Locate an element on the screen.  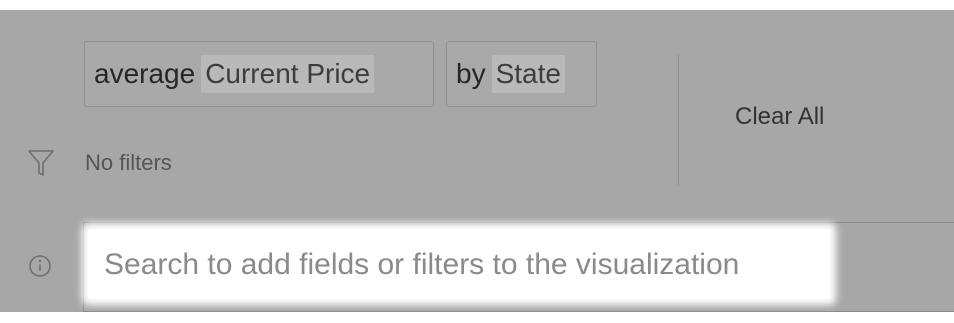
filter-status-text: No filters is located at coordinates (128, 162).